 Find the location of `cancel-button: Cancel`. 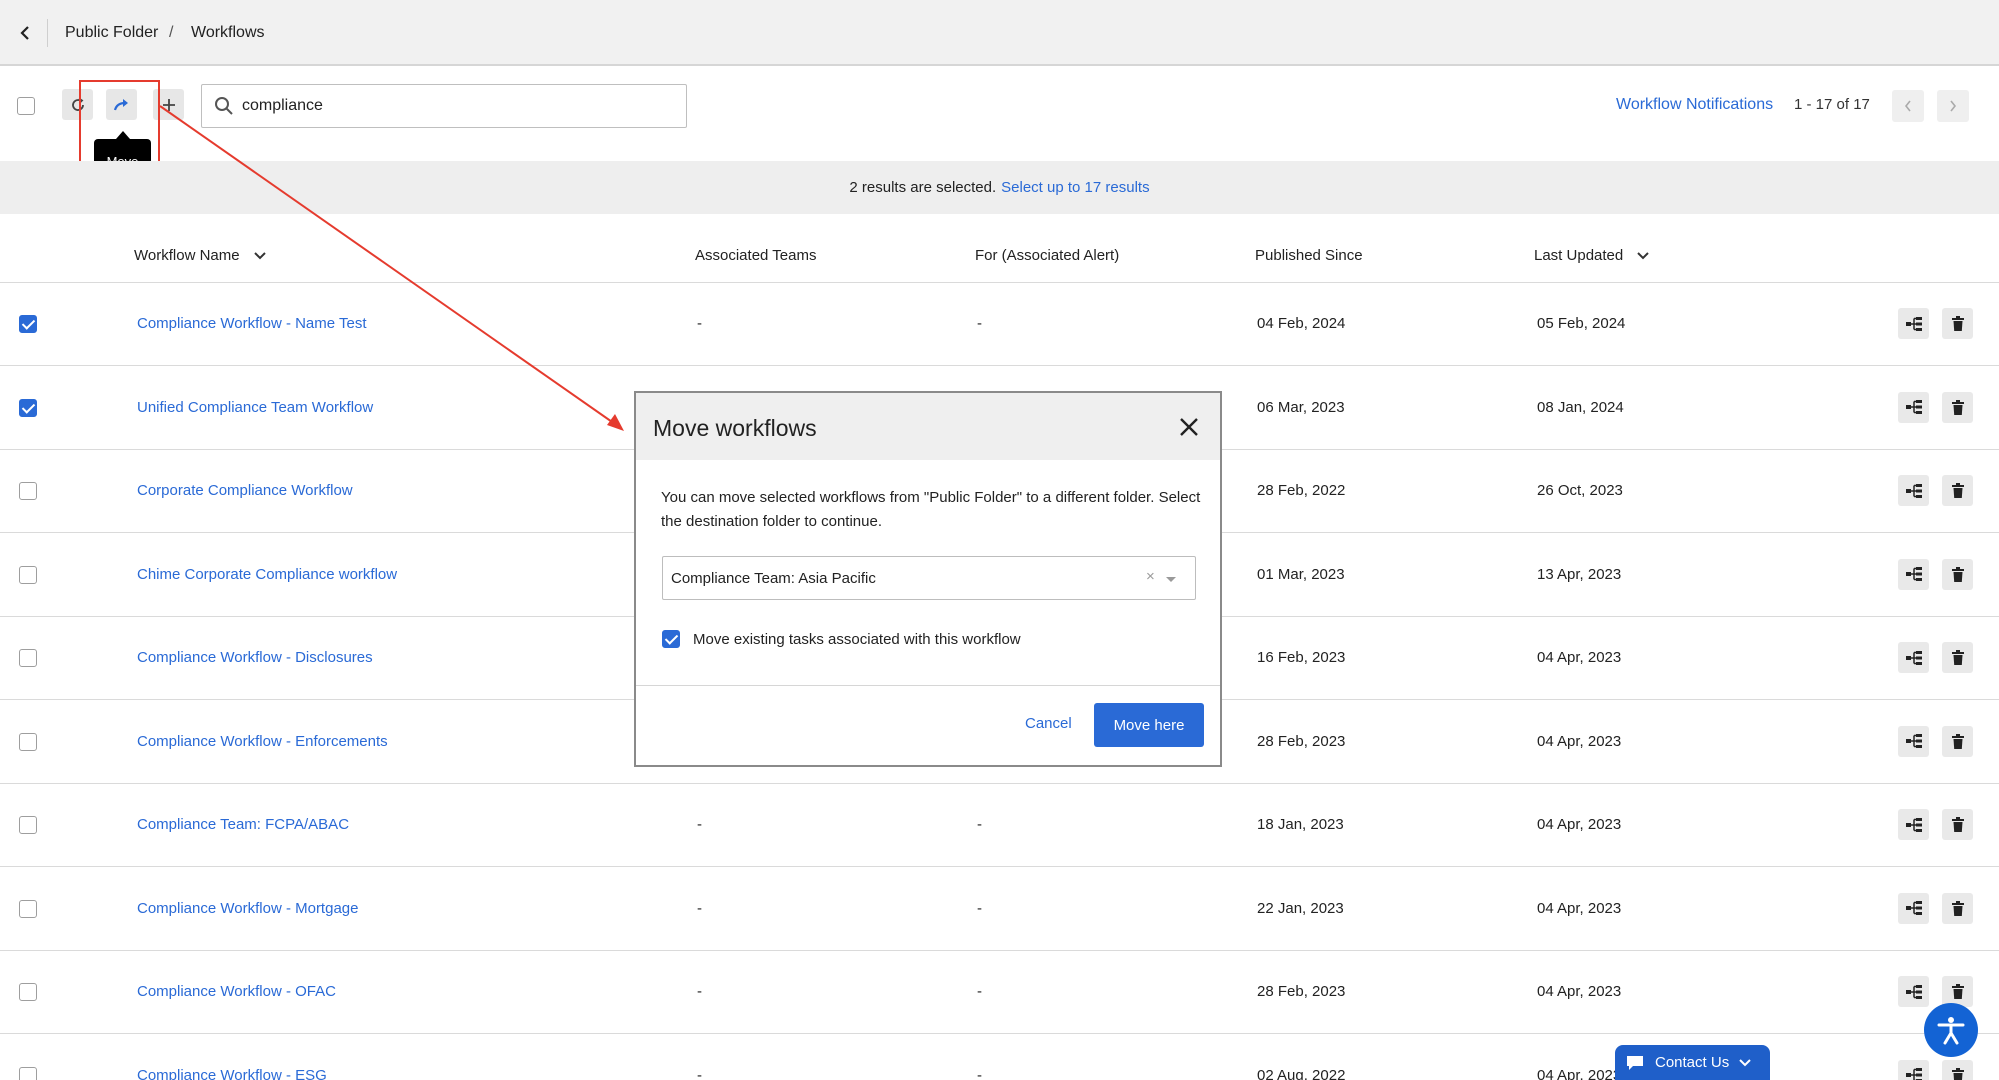

cancel-button: Cancel is located at coordinates (1048, 723).